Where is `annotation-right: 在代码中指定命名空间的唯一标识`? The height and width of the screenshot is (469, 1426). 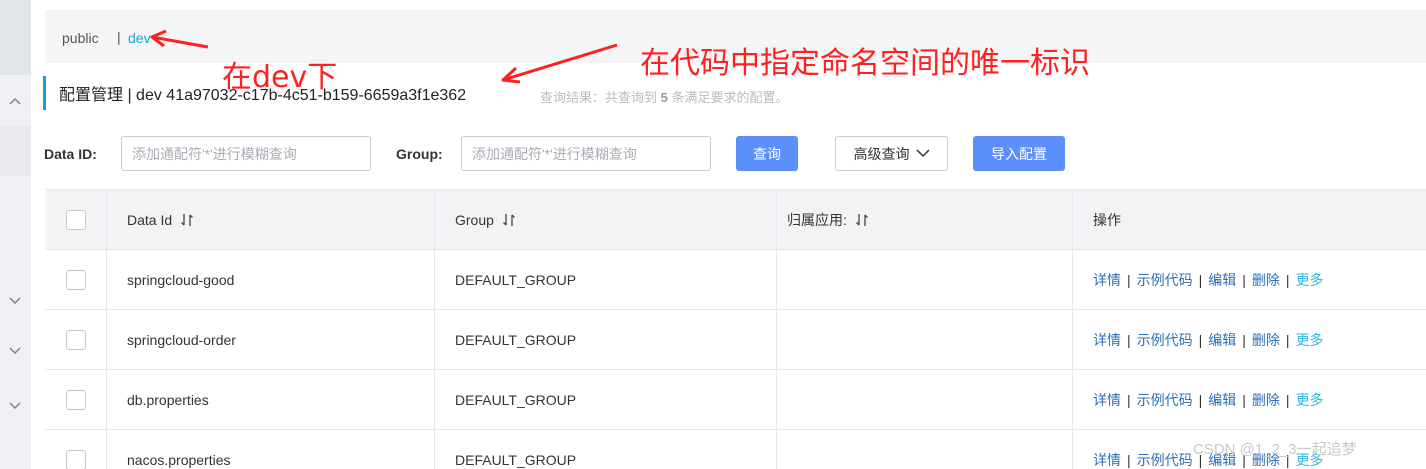 annotation-right: 在代码中指定命名空间的唯一标识 is located at coordinates (865, 63).